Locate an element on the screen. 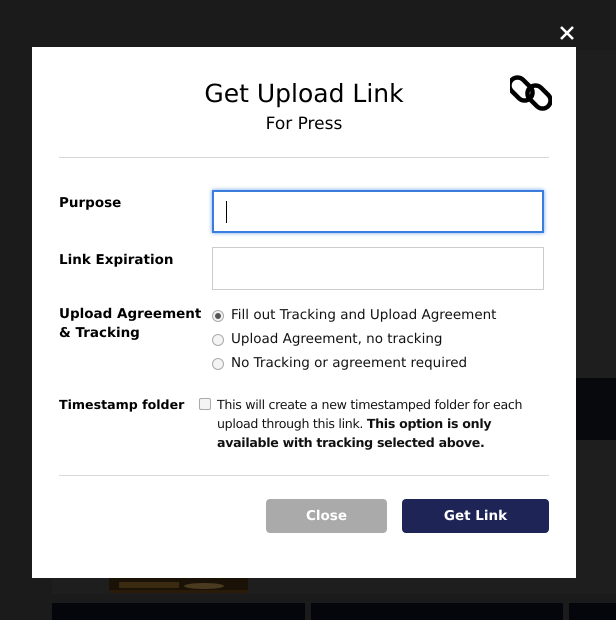 This screenshot has width=616, height=620. field-label: Timestamp folder is located at coordinates (122, 405).